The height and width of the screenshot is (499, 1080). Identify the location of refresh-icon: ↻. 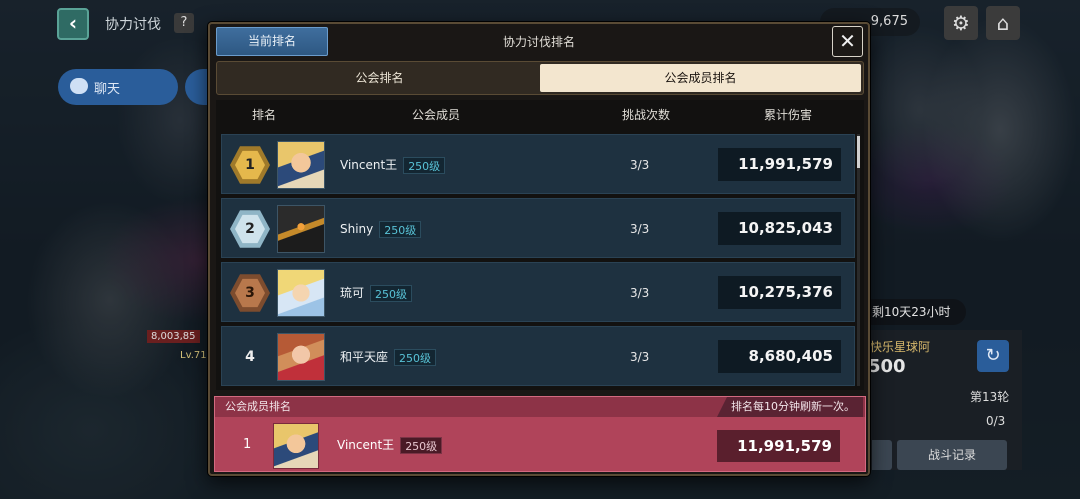
(993, 356).